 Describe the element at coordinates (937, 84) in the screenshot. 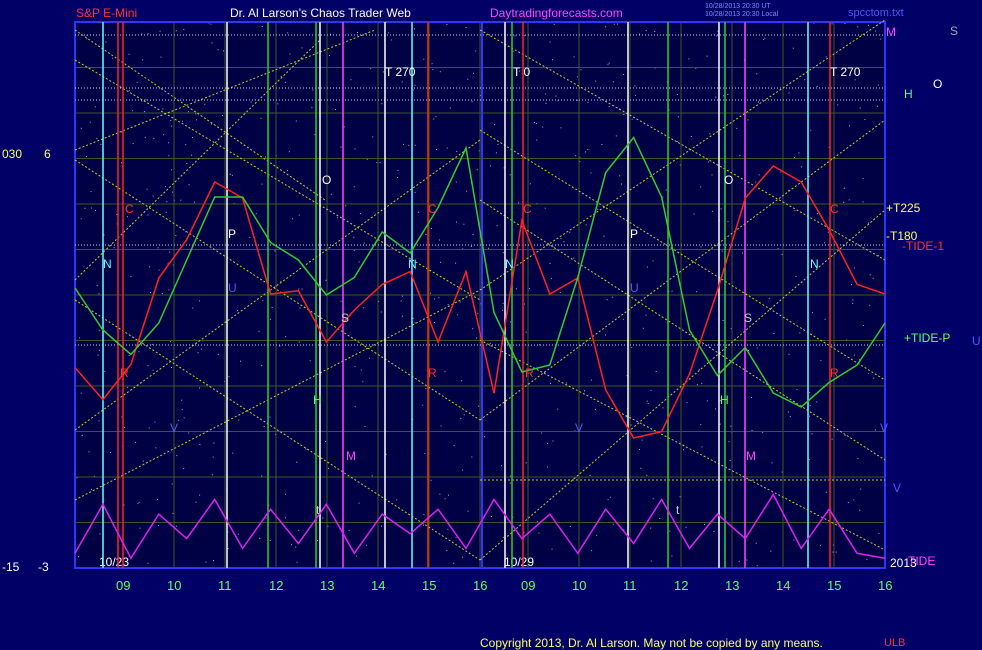

I see `right-series-label: O` at that location.